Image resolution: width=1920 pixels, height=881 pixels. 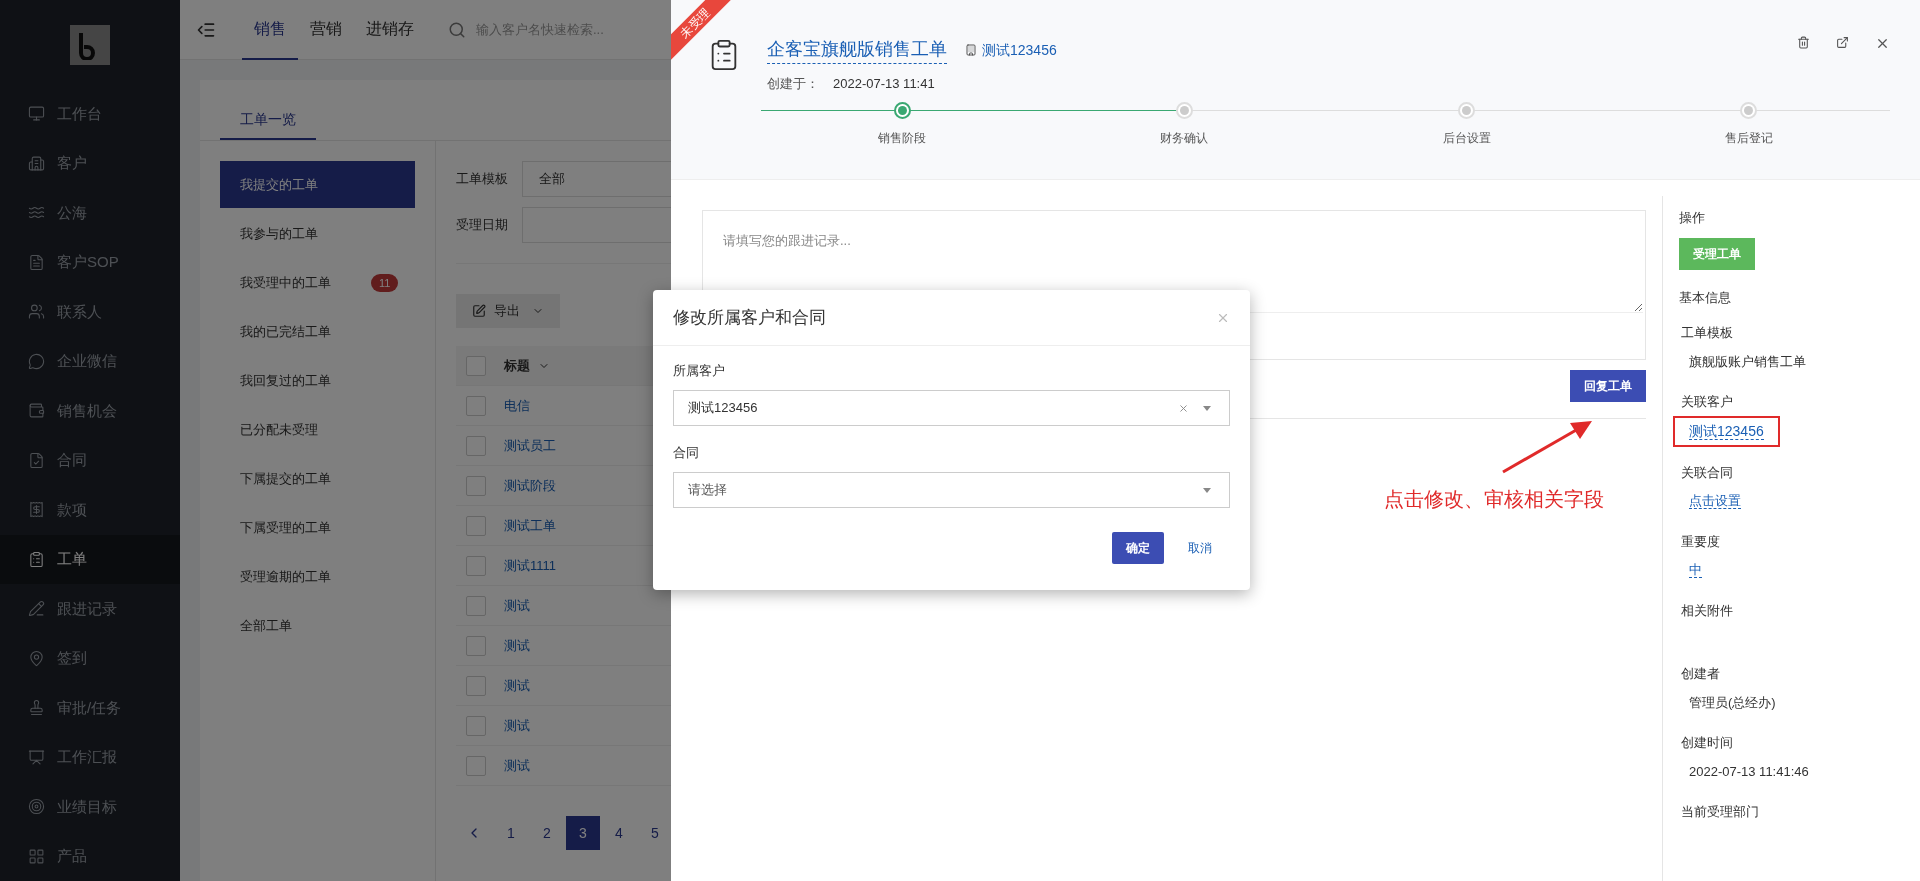 I want to click on search-icon, so click(x=457, y=29).